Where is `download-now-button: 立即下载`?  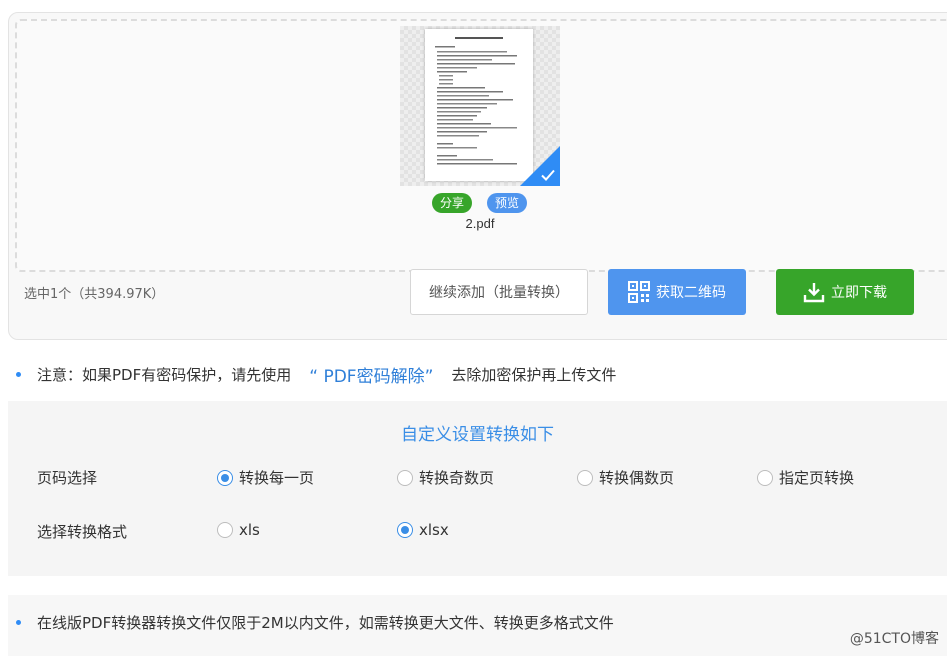 download-now-button: 立即下载 is located at coordinates (845, 292).